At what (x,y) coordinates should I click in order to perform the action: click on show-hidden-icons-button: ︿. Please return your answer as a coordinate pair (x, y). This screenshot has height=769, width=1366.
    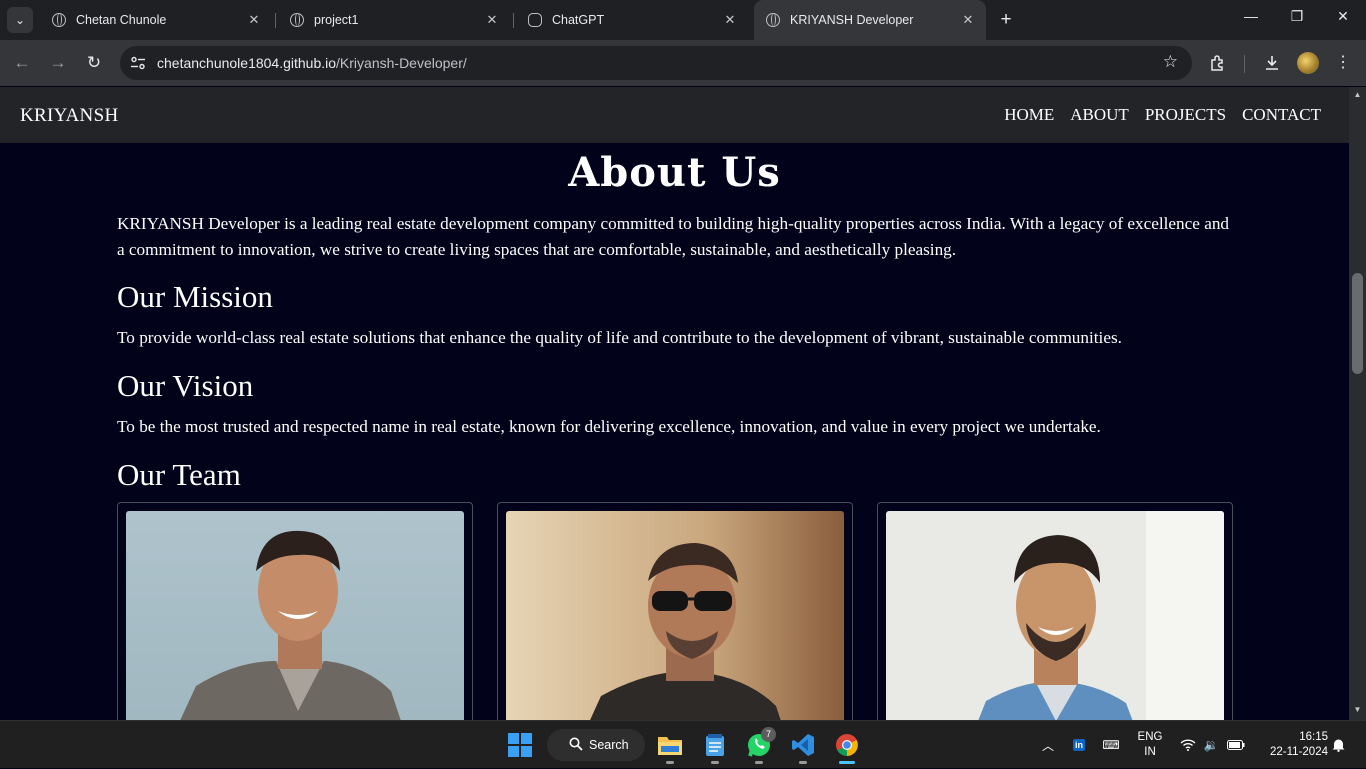
    Looking at the image, I should click on (1048, 745).